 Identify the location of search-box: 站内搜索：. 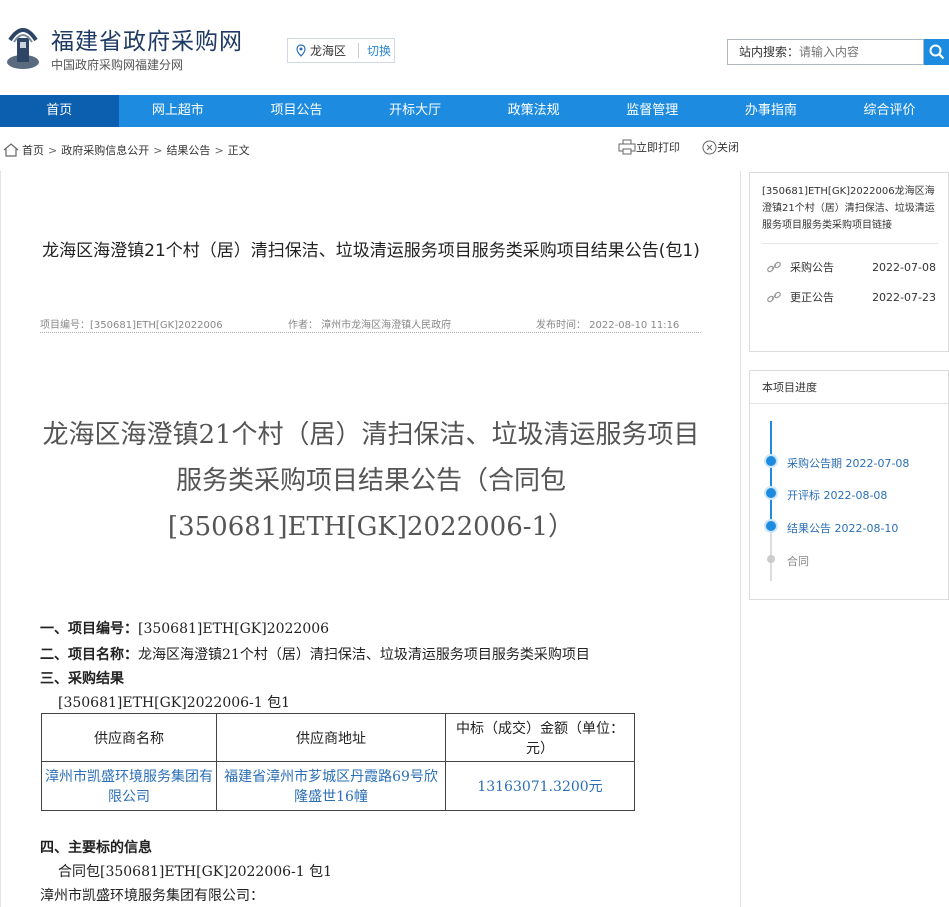
(825, 52).